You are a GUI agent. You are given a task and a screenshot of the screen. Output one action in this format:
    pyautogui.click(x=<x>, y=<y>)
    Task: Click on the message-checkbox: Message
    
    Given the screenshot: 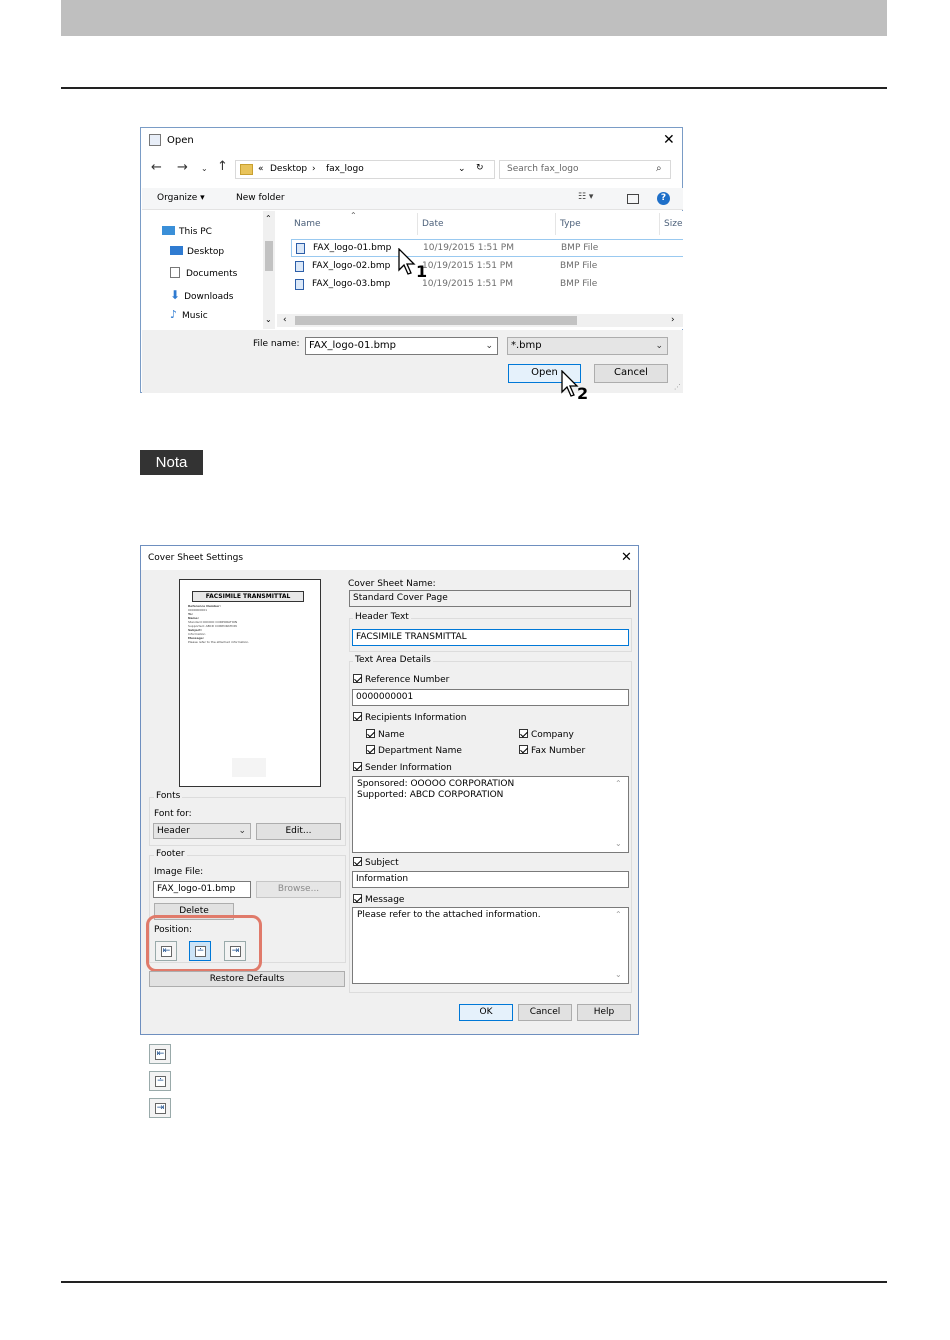 What is the action you would take?
    pyautogui.click(x=378, y=899)
    